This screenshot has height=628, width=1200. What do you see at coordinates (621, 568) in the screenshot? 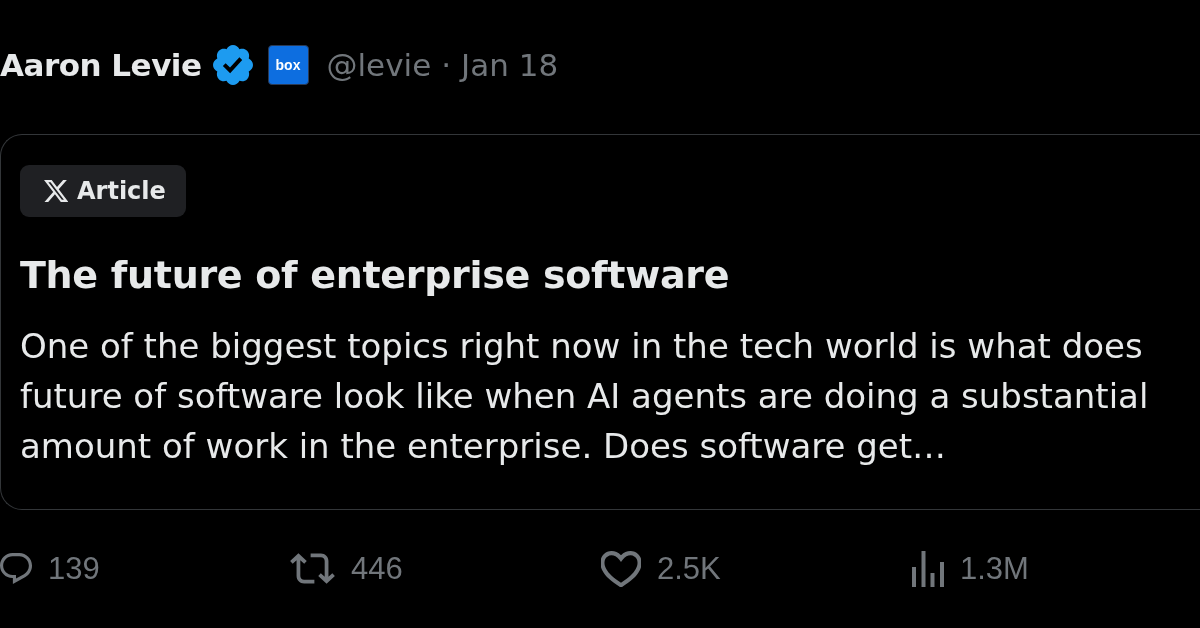
I see `heart-icon` at bounding box center [621, 568].